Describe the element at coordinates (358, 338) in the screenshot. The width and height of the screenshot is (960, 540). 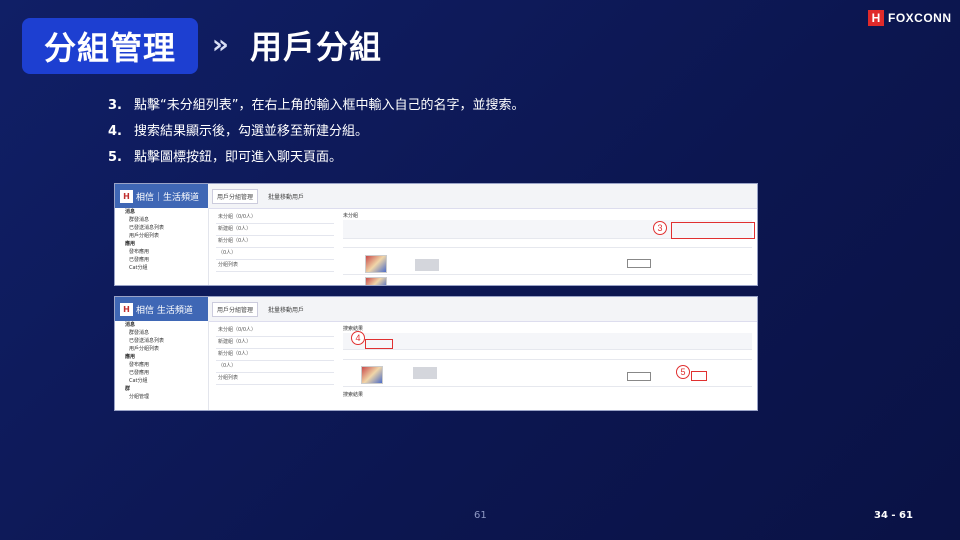
I see `step-marker: 4` at that location.